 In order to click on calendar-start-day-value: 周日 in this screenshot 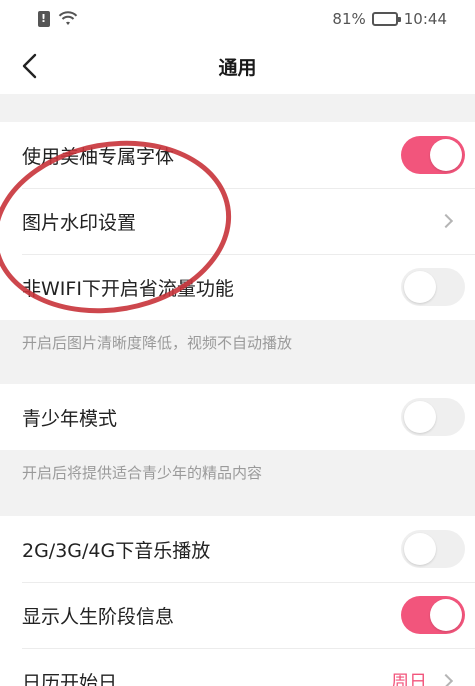, I will do `click(428, 677)`.